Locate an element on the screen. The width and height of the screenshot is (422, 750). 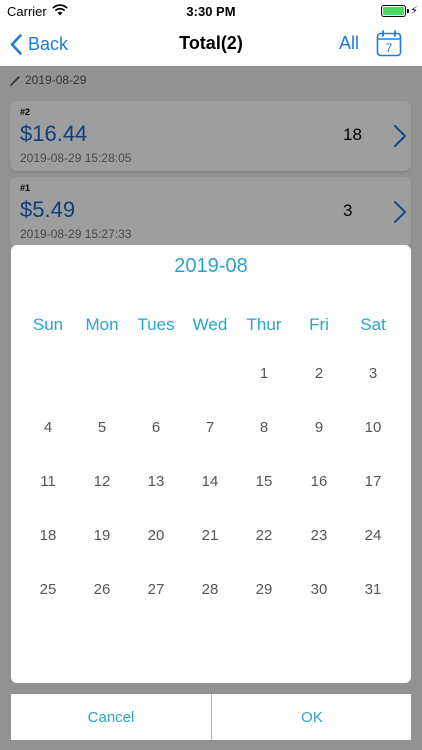
weekday-label: Sat is located at coordinates (373, 324).